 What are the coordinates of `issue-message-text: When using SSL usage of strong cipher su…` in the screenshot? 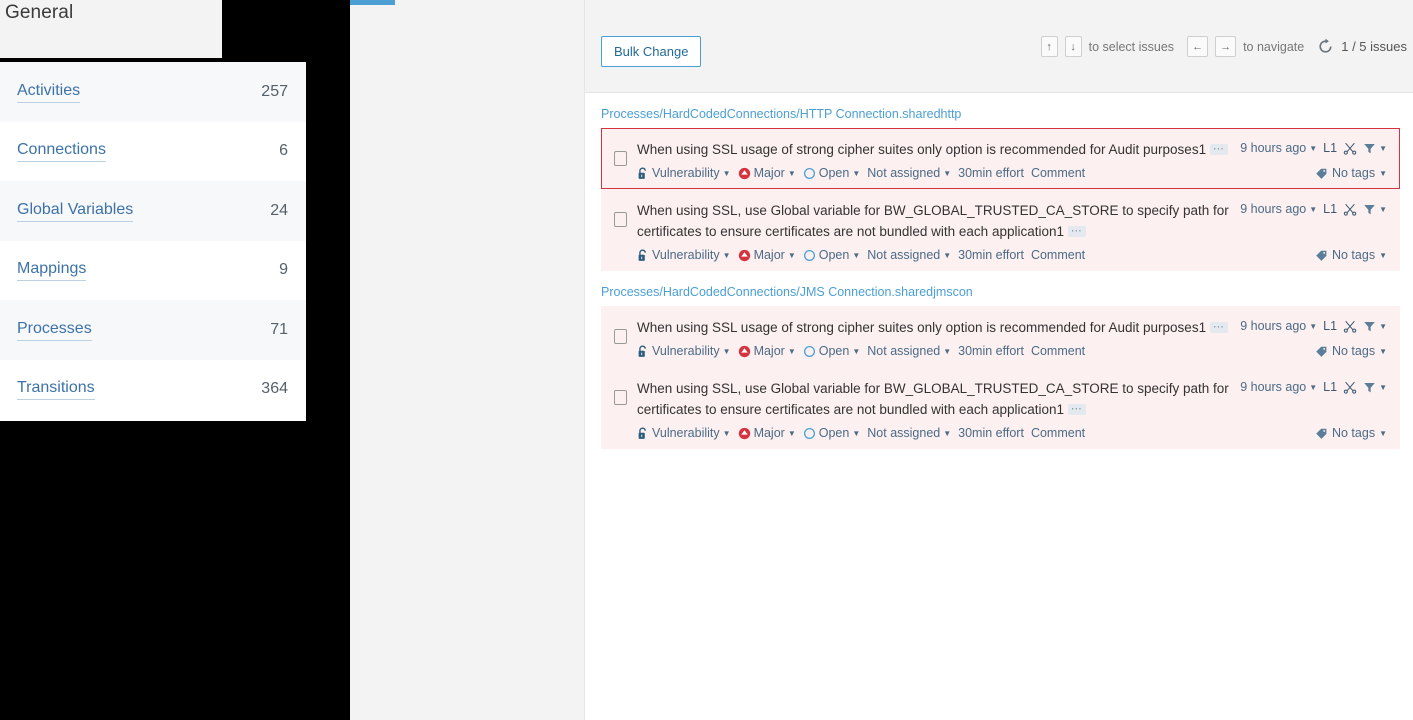 It's located at (922, 149).